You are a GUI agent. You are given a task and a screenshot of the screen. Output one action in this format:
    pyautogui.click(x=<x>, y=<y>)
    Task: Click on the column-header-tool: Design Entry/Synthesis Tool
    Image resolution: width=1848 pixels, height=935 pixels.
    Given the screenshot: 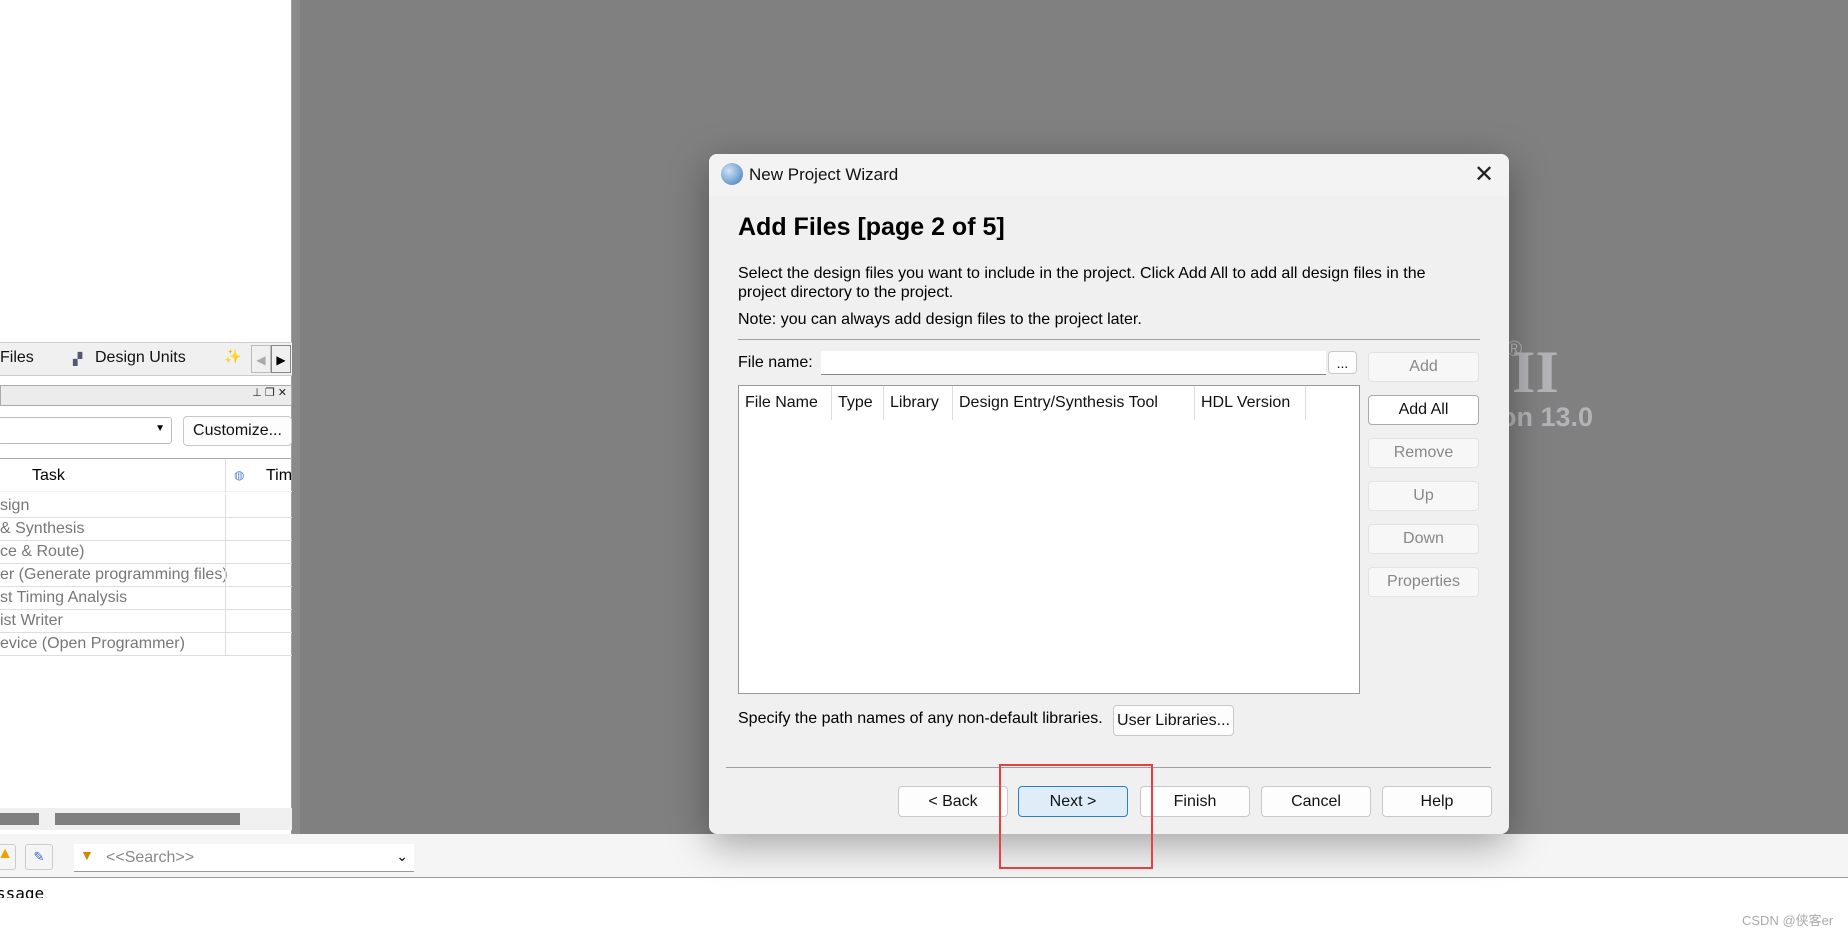 What is the action you would take?
    pyautogui.click(x=1058, y=403)
    